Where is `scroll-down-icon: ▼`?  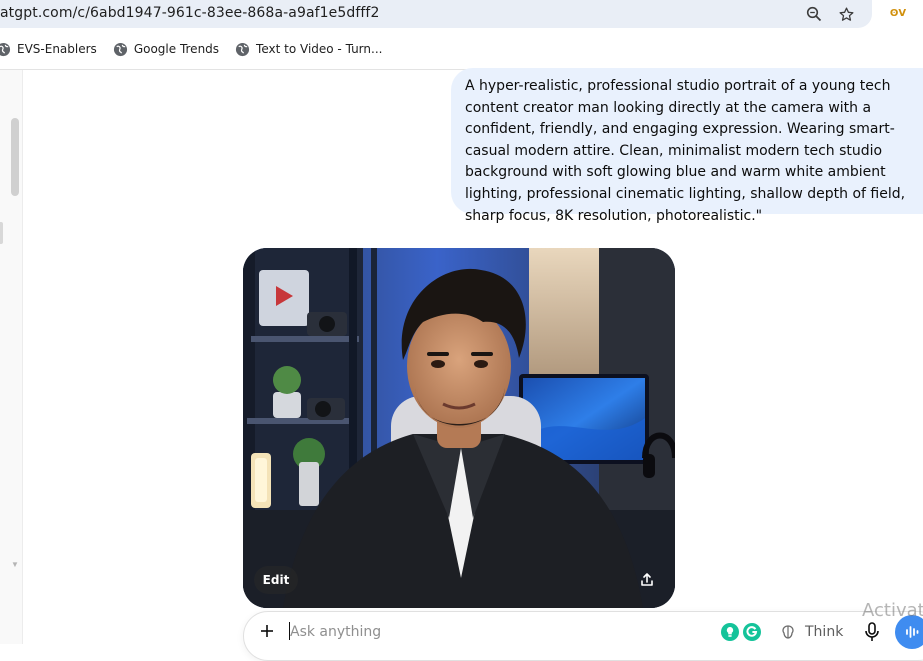
scroll-down-icon: ▼ is located at coordinates (15, 564).